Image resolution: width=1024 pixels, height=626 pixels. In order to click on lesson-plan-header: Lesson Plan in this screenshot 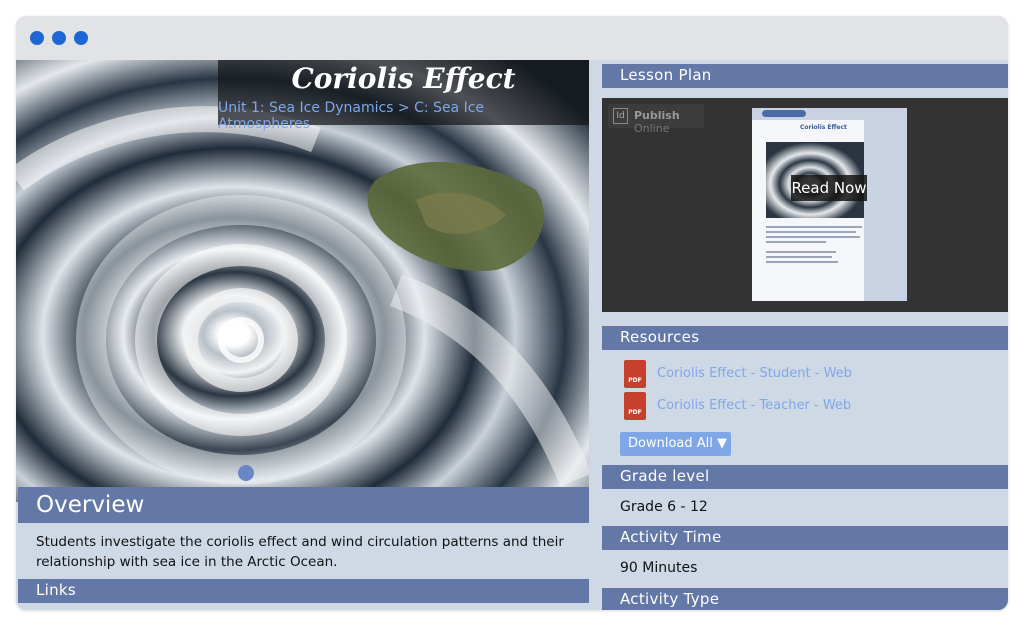, I will do `click(805, 76)`.